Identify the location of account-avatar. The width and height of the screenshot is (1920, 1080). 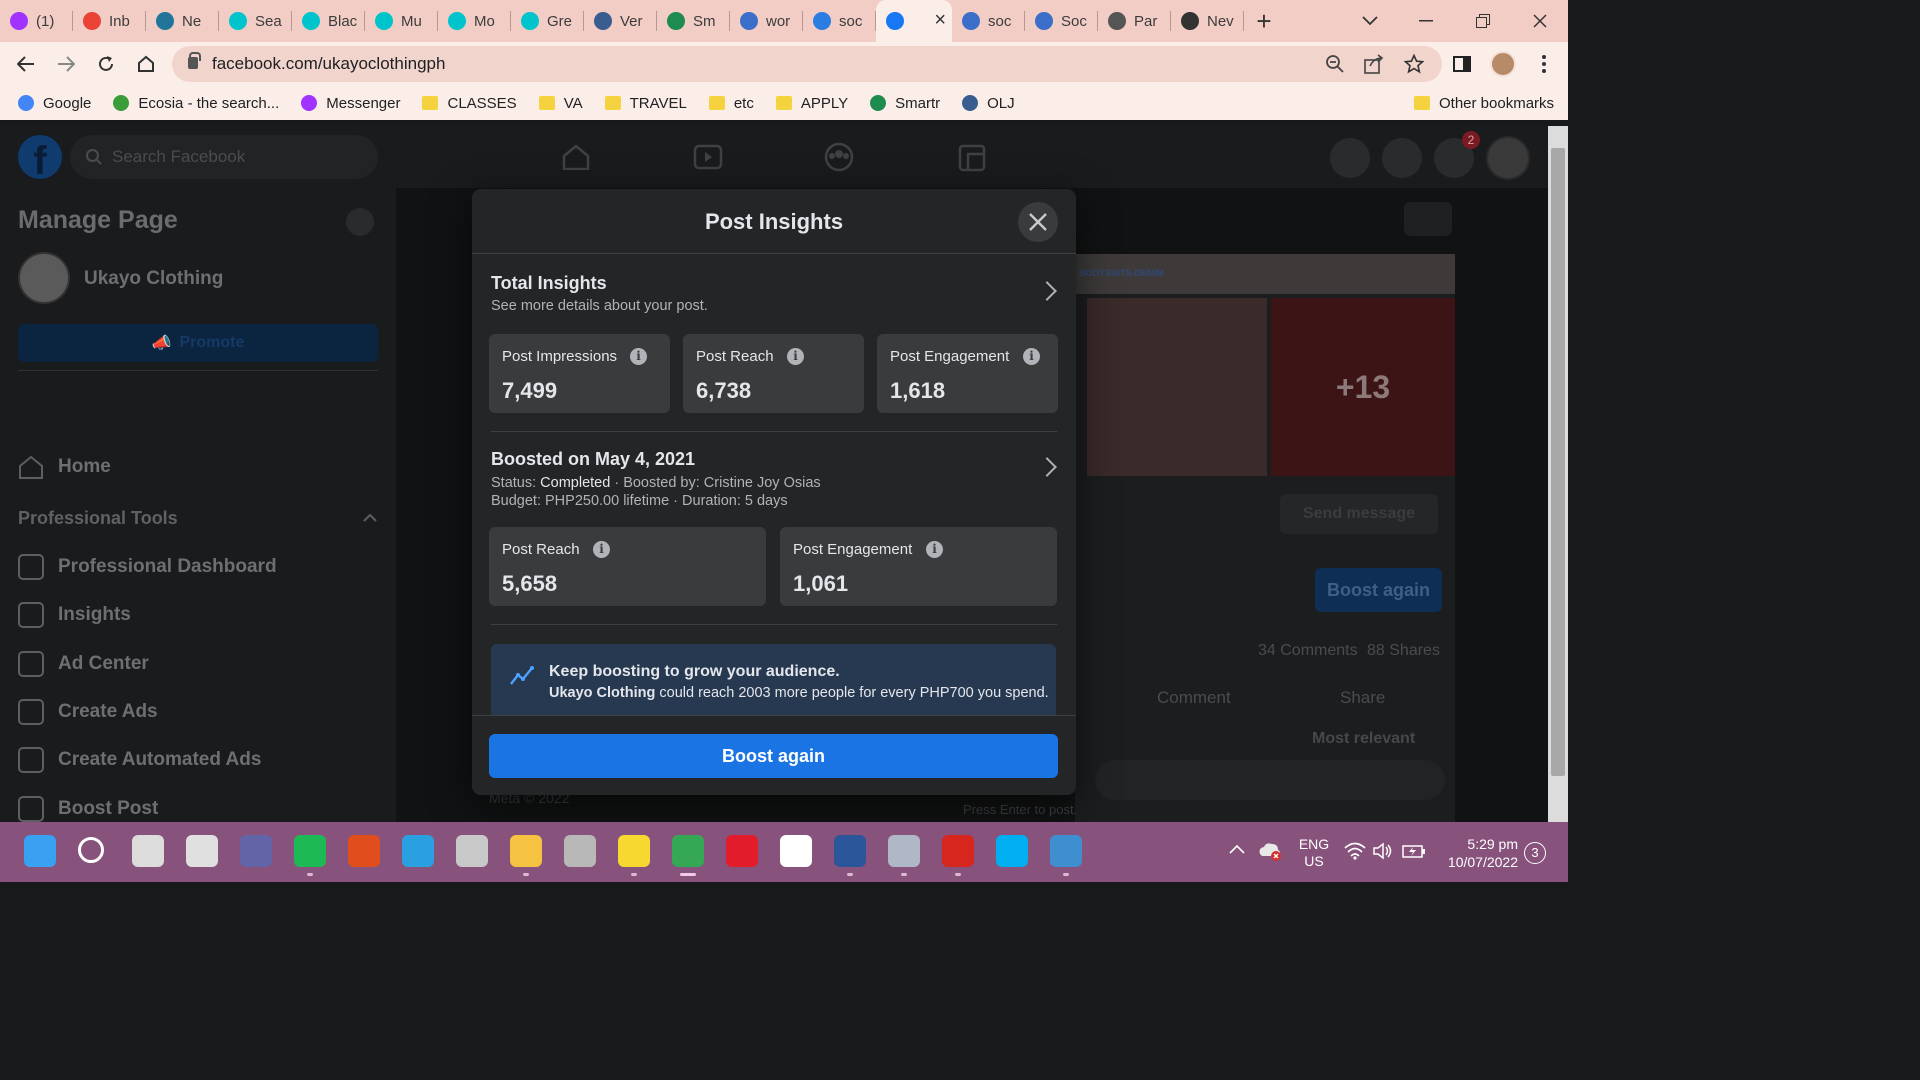
(1508, 158).